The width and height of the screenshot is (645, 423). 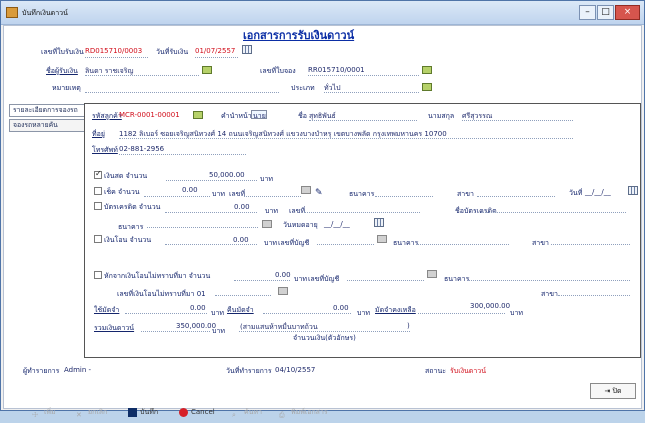 What do you see at coordinates (294, 243) in the screenshot?
I see `transfer-account-label: เลขที่บัญชี` at bounding box center [294, 243].